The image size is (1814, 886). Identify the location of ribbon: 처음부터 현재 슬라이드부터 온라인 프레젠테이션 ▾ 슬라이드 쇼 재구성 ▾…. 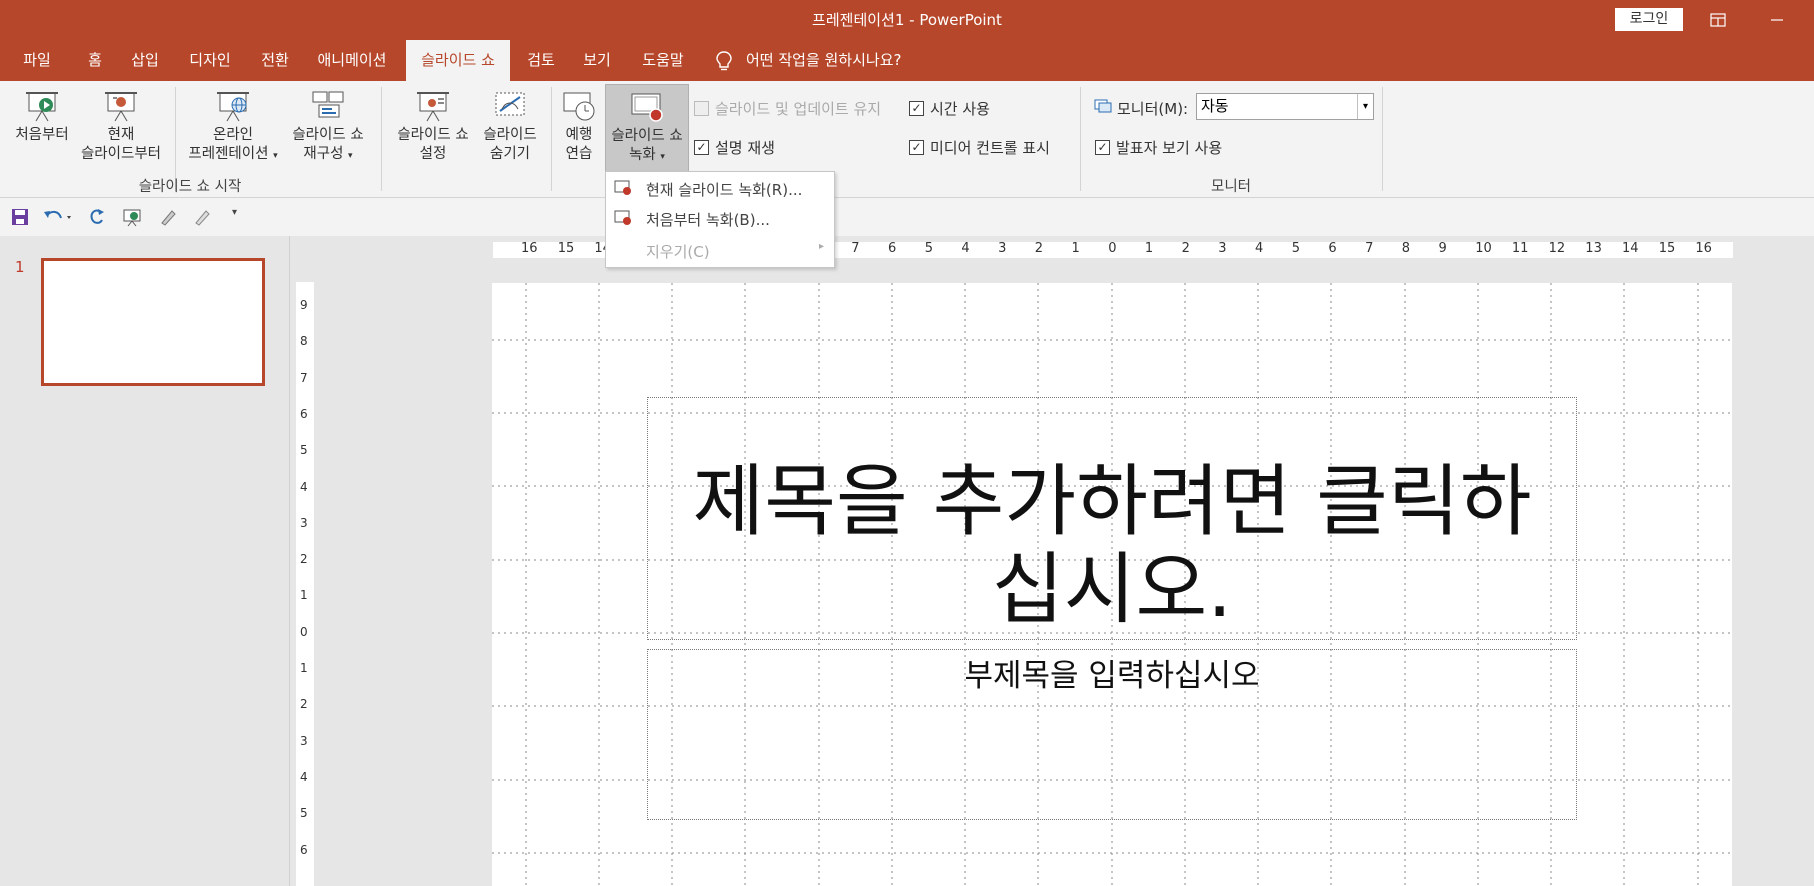
(907, 139).